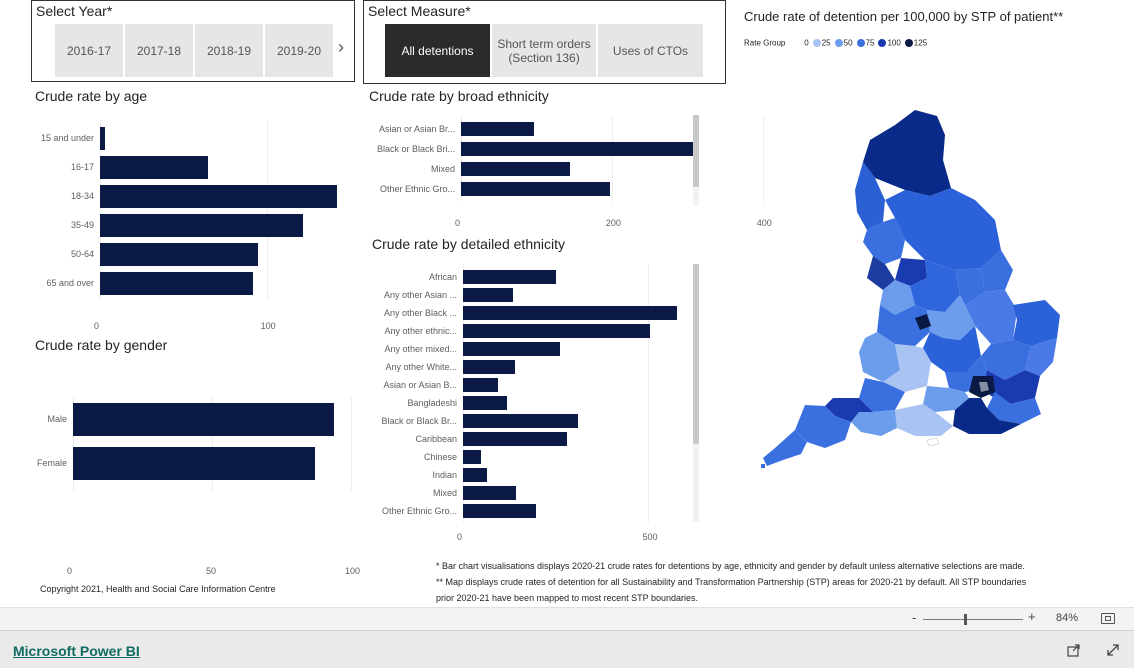 This screenshot has height=668, width=1134. Describe the element at coordinates (848, 43) in the screenshot. I see `legend-value: 50` at that location.